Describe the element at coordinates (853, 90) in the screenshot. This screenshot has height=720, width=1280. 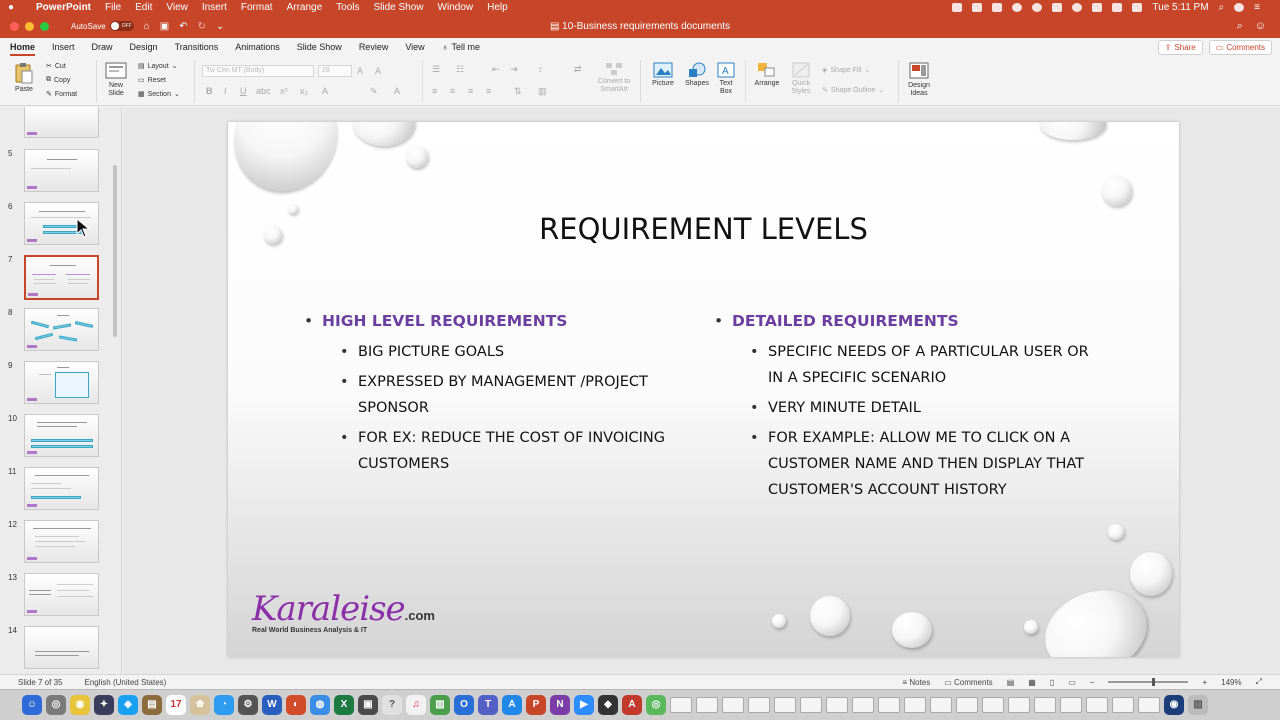
I see `shape-outline-button: ✎ Shape Outline ⌄` at that location.